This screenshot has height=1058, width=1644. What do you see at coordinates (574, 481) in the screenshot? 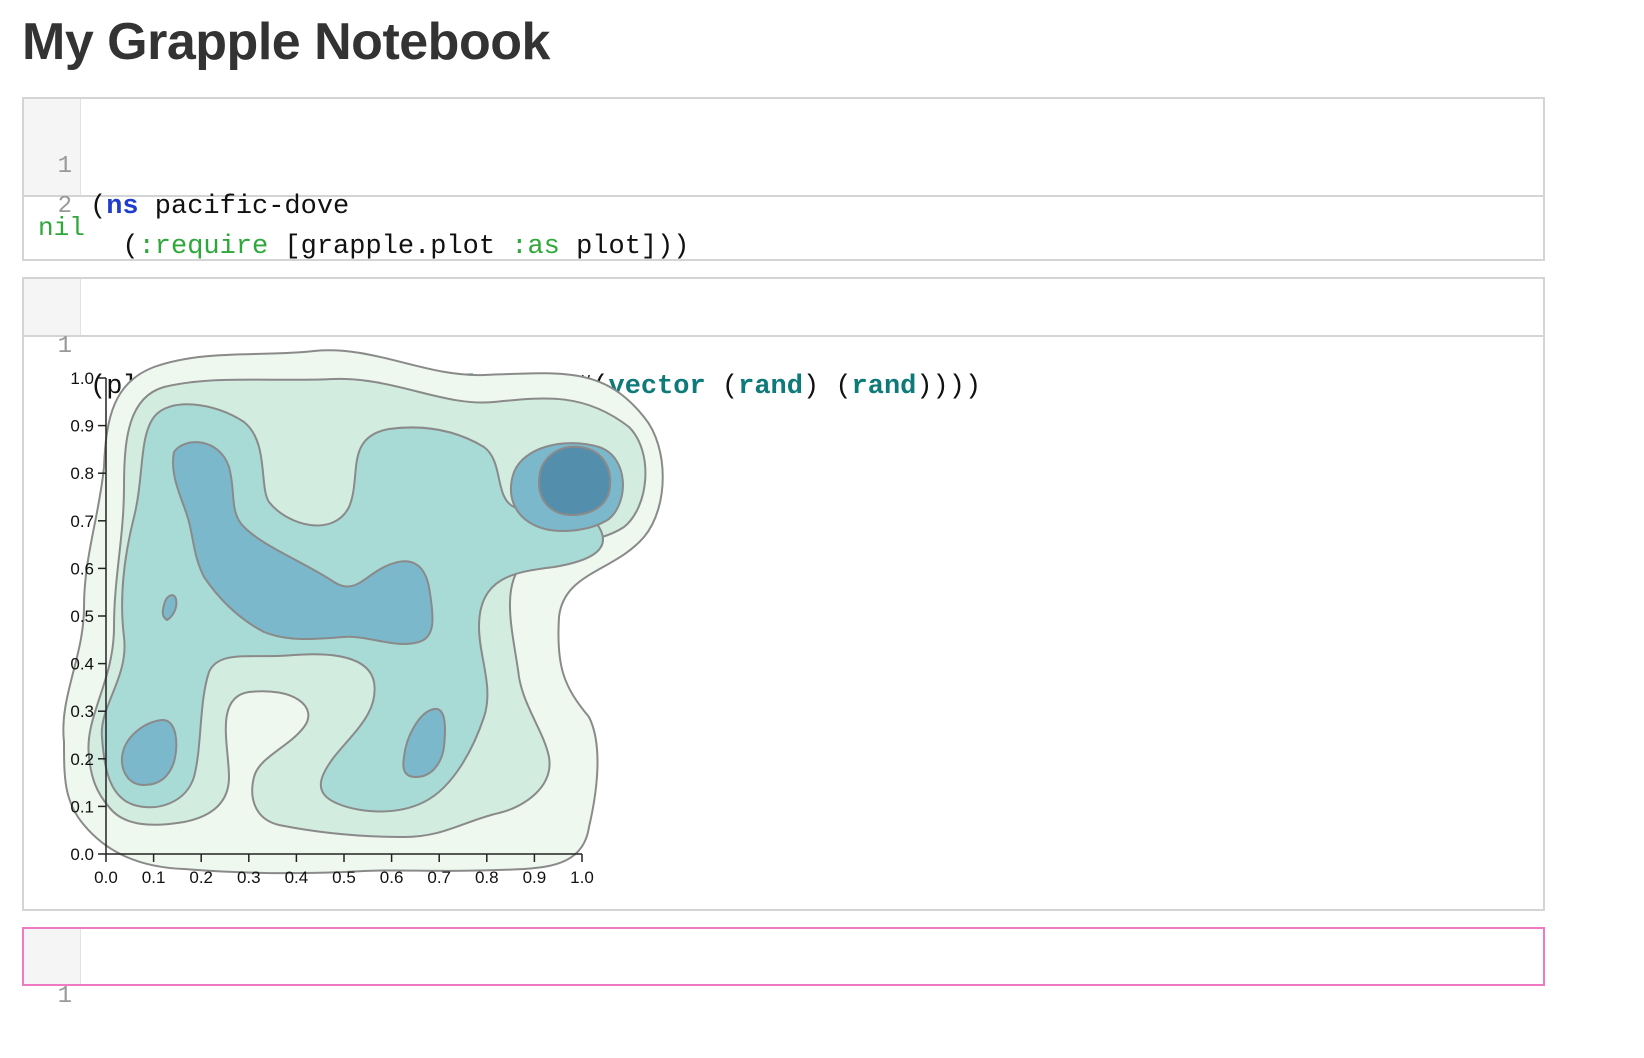
I see `contour-level-5-band` at bounding box center [574, 481].